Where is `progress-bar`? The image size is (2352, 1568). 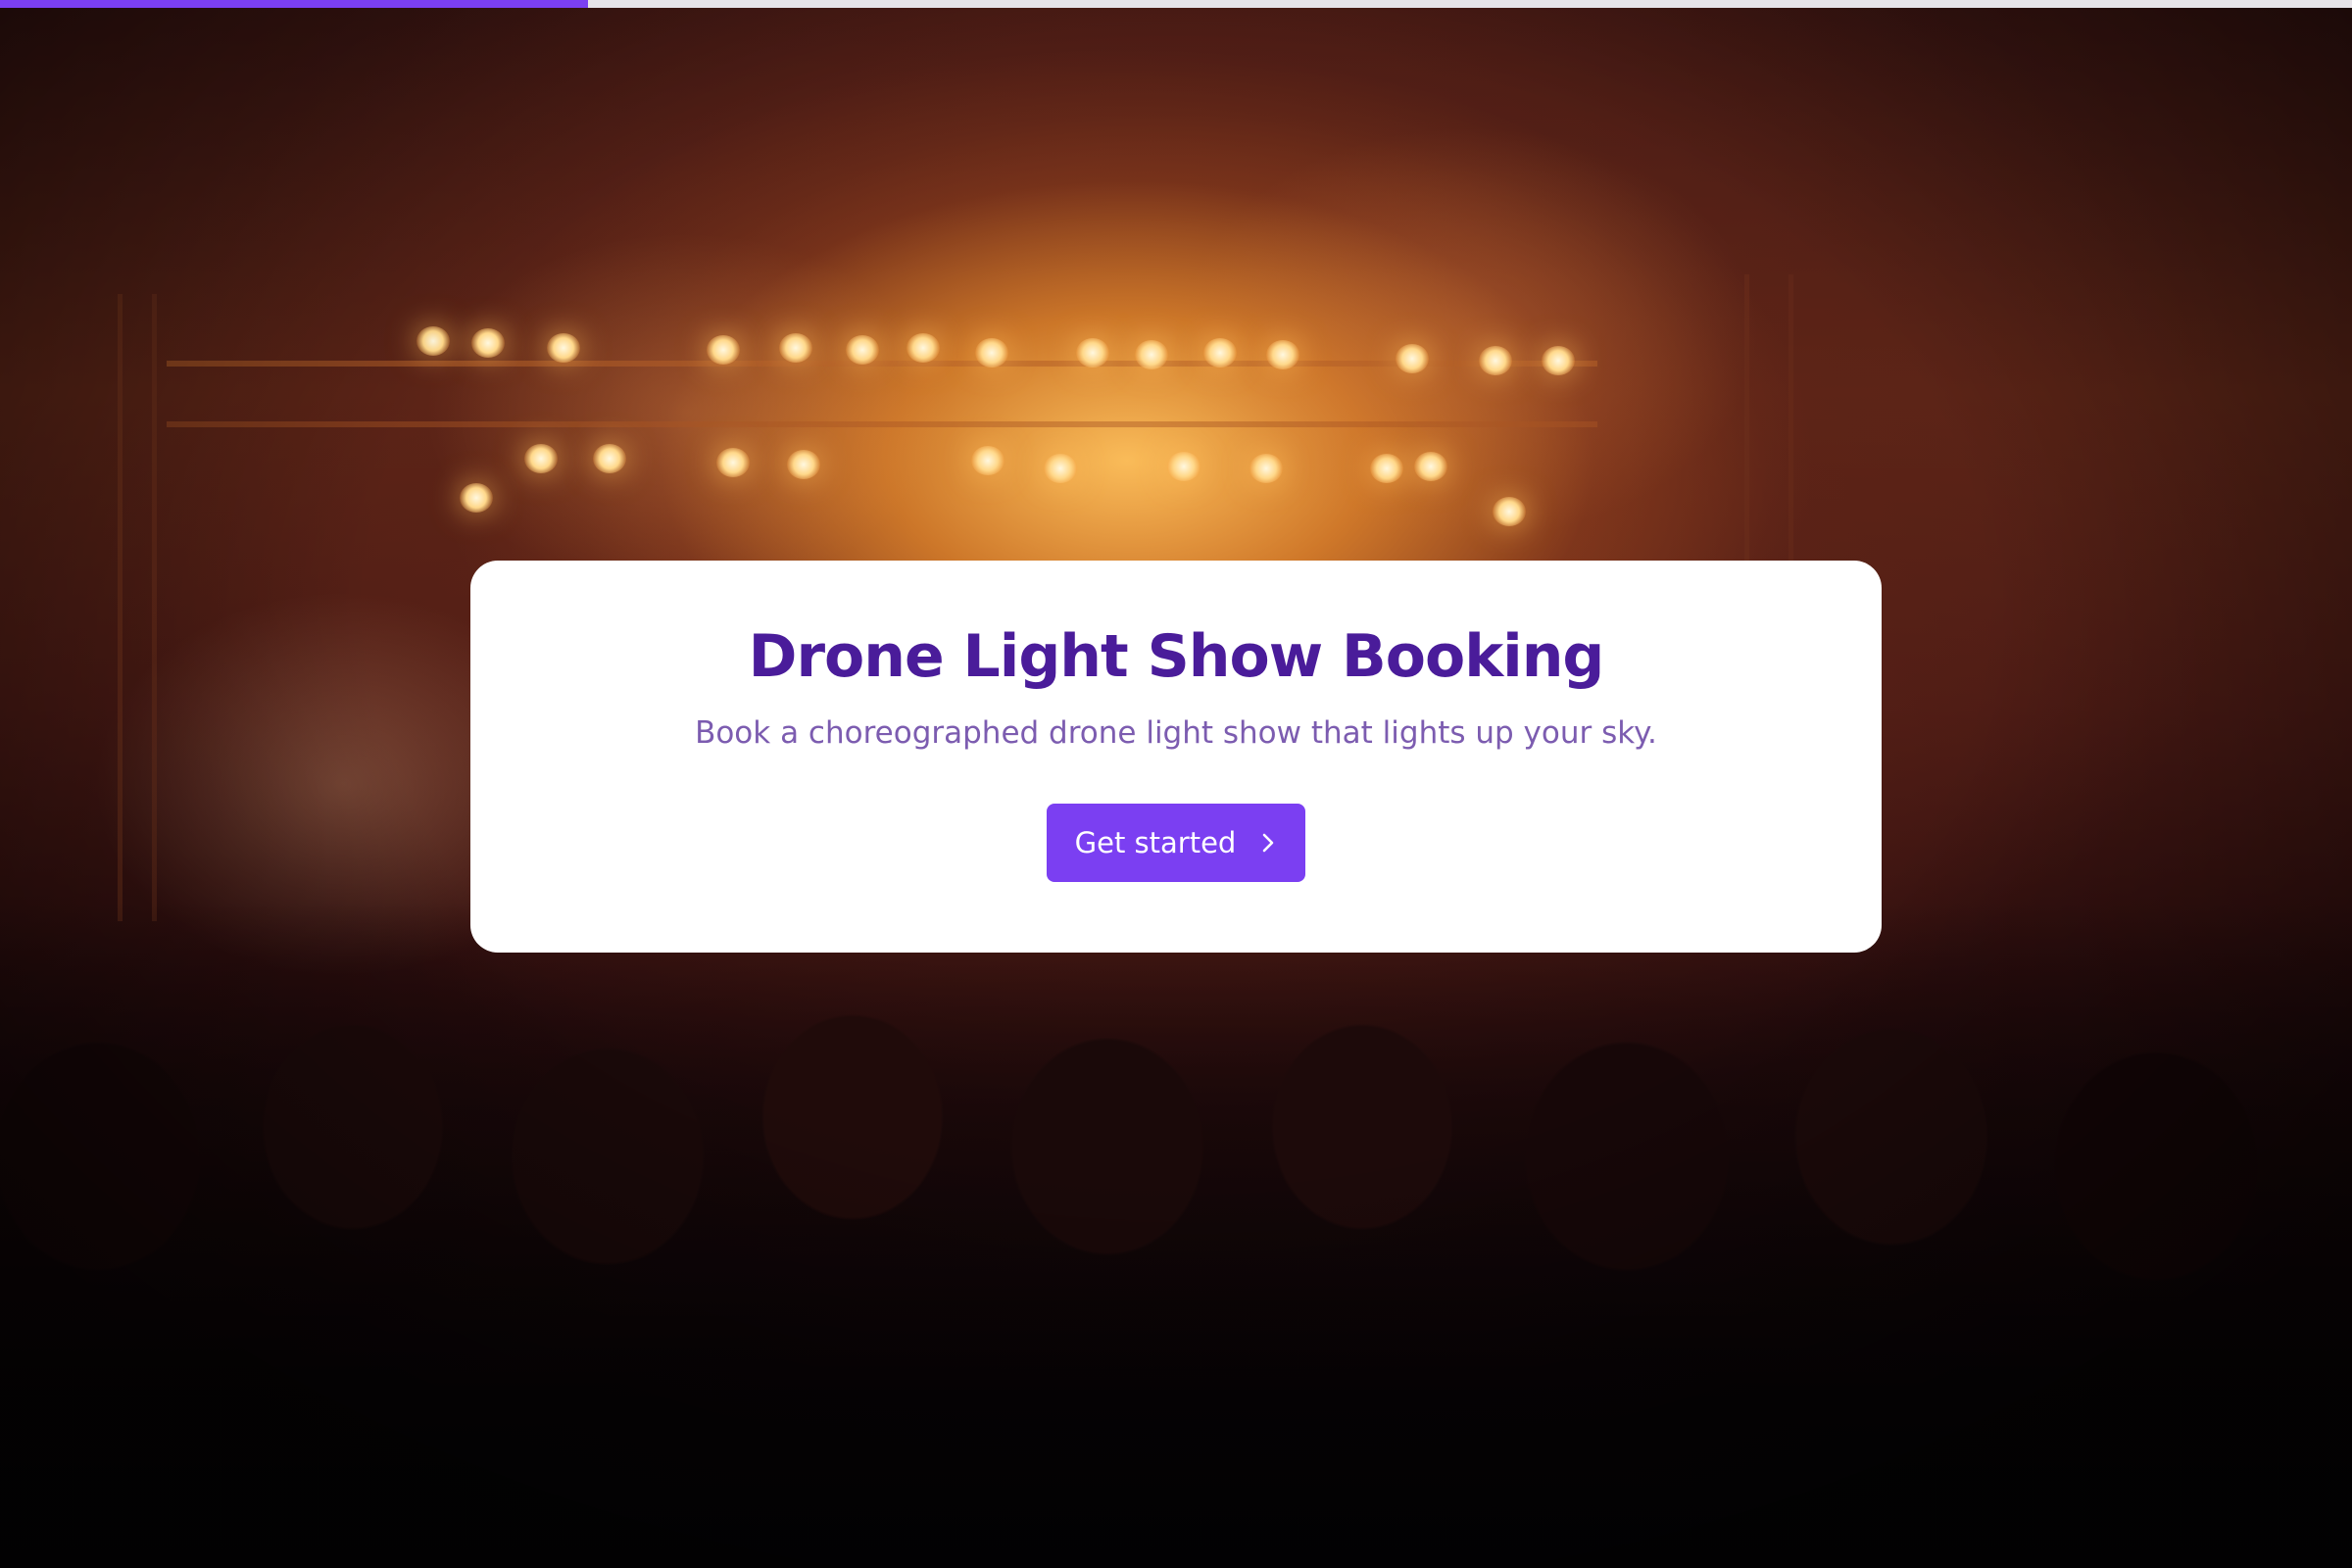 progress-bar is located at coordinates (1176, 4).